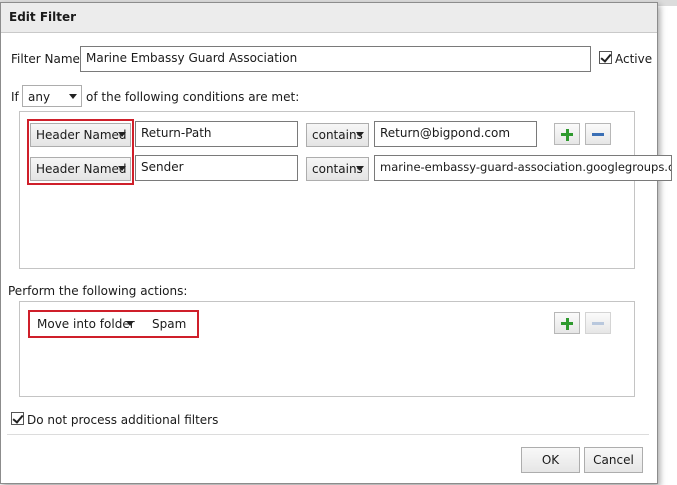  Describe the element at coordinates (328, 434) in the screenshot. I see `divider` at that location.